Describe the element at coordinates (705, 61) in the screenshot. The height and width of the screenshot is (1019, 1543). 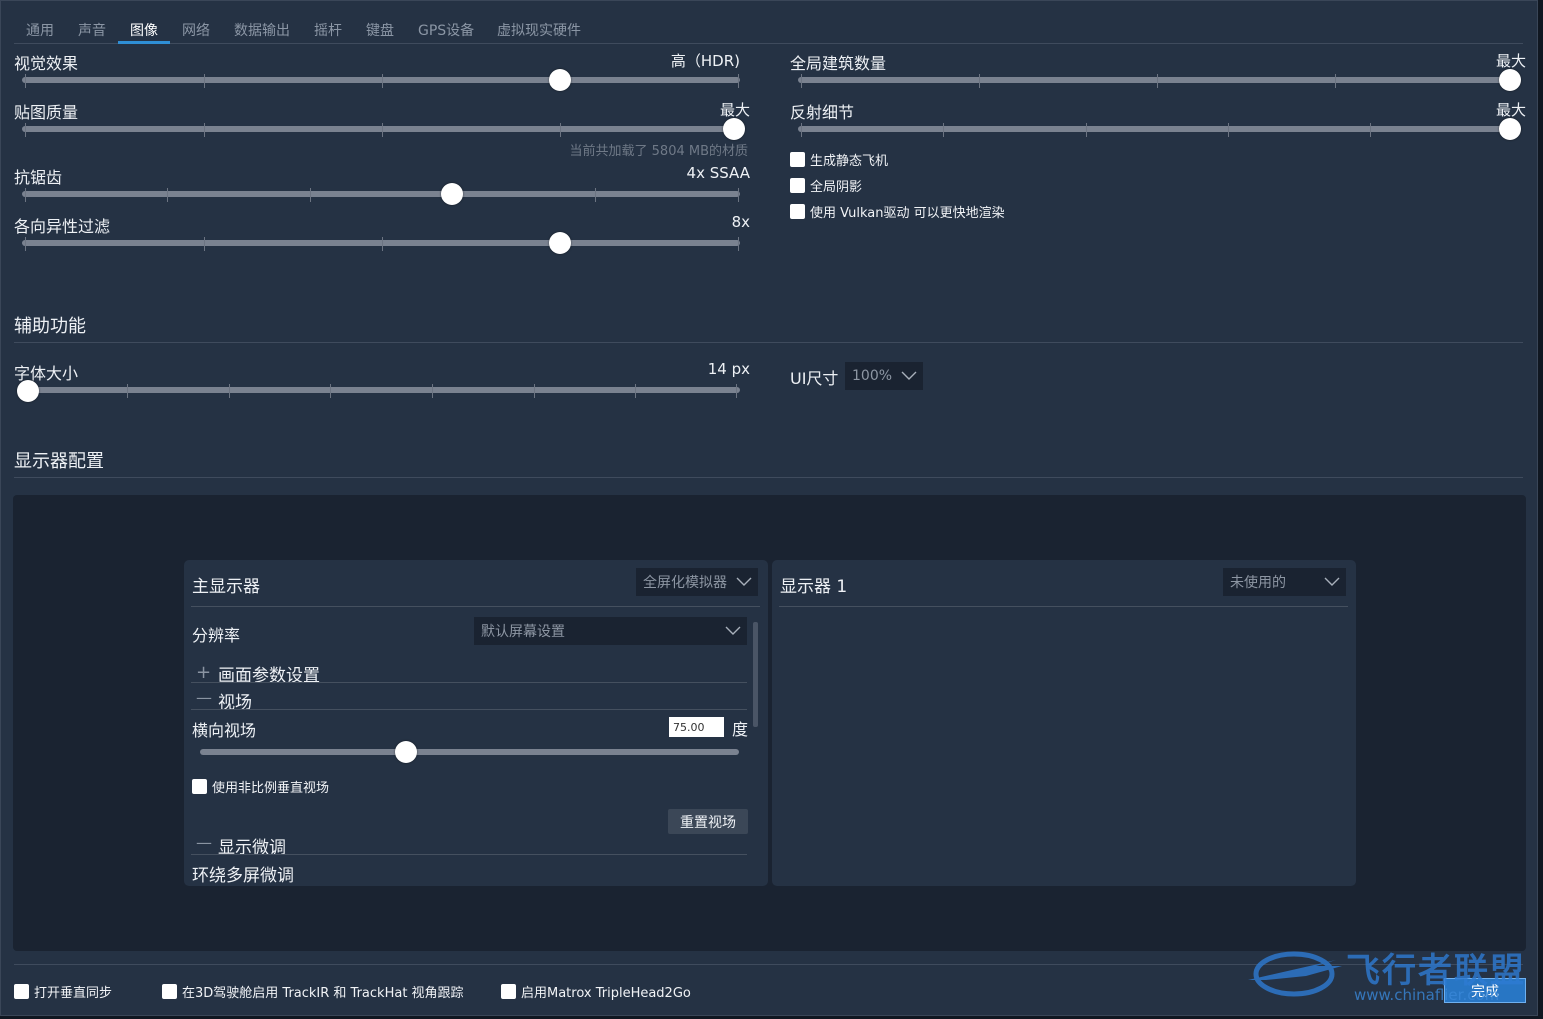
I see `visual-effects-value: 高（HDR)` at that location.